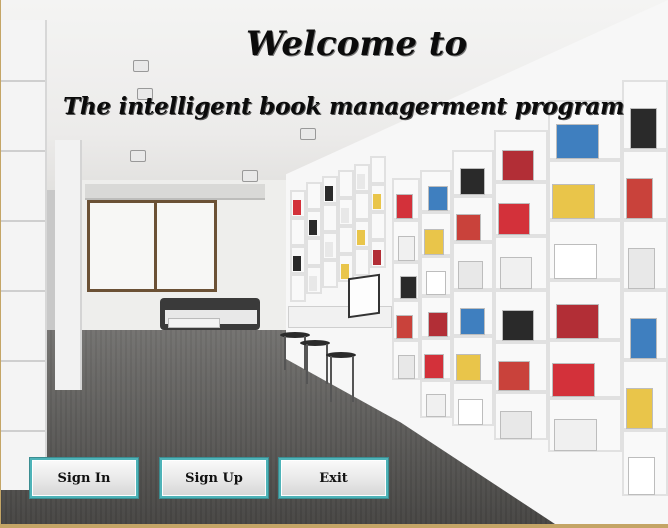  I want to click on left-bookshelf-far, so click(68, 265).